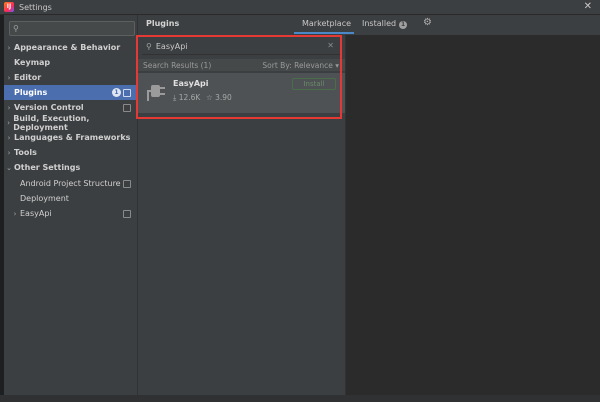 The height and width of the screenshot is (402, 600). I want to click on bottom-bar, so click(300, 398).